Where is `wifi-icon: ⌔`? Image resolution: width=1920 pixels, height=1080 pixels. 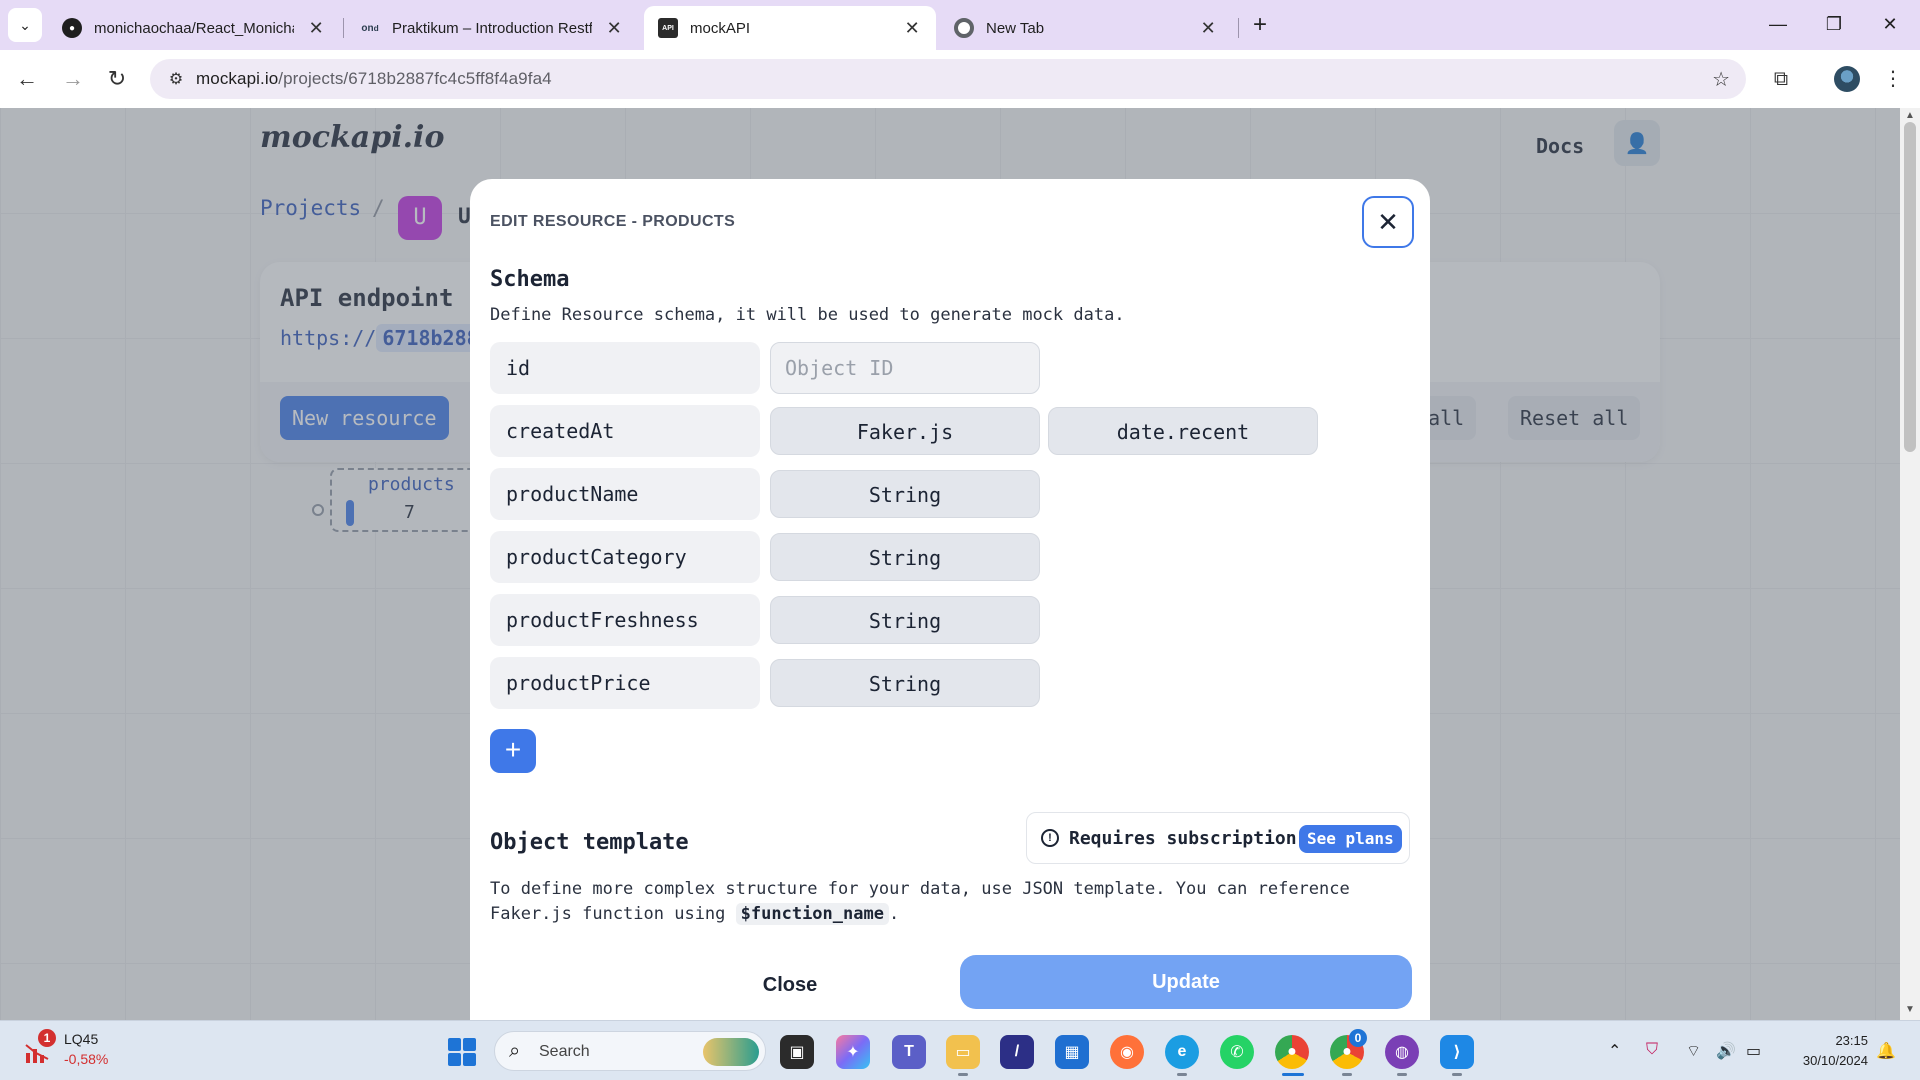 wifi-icon: ⌔ is located at coordinates (1693, 1051).